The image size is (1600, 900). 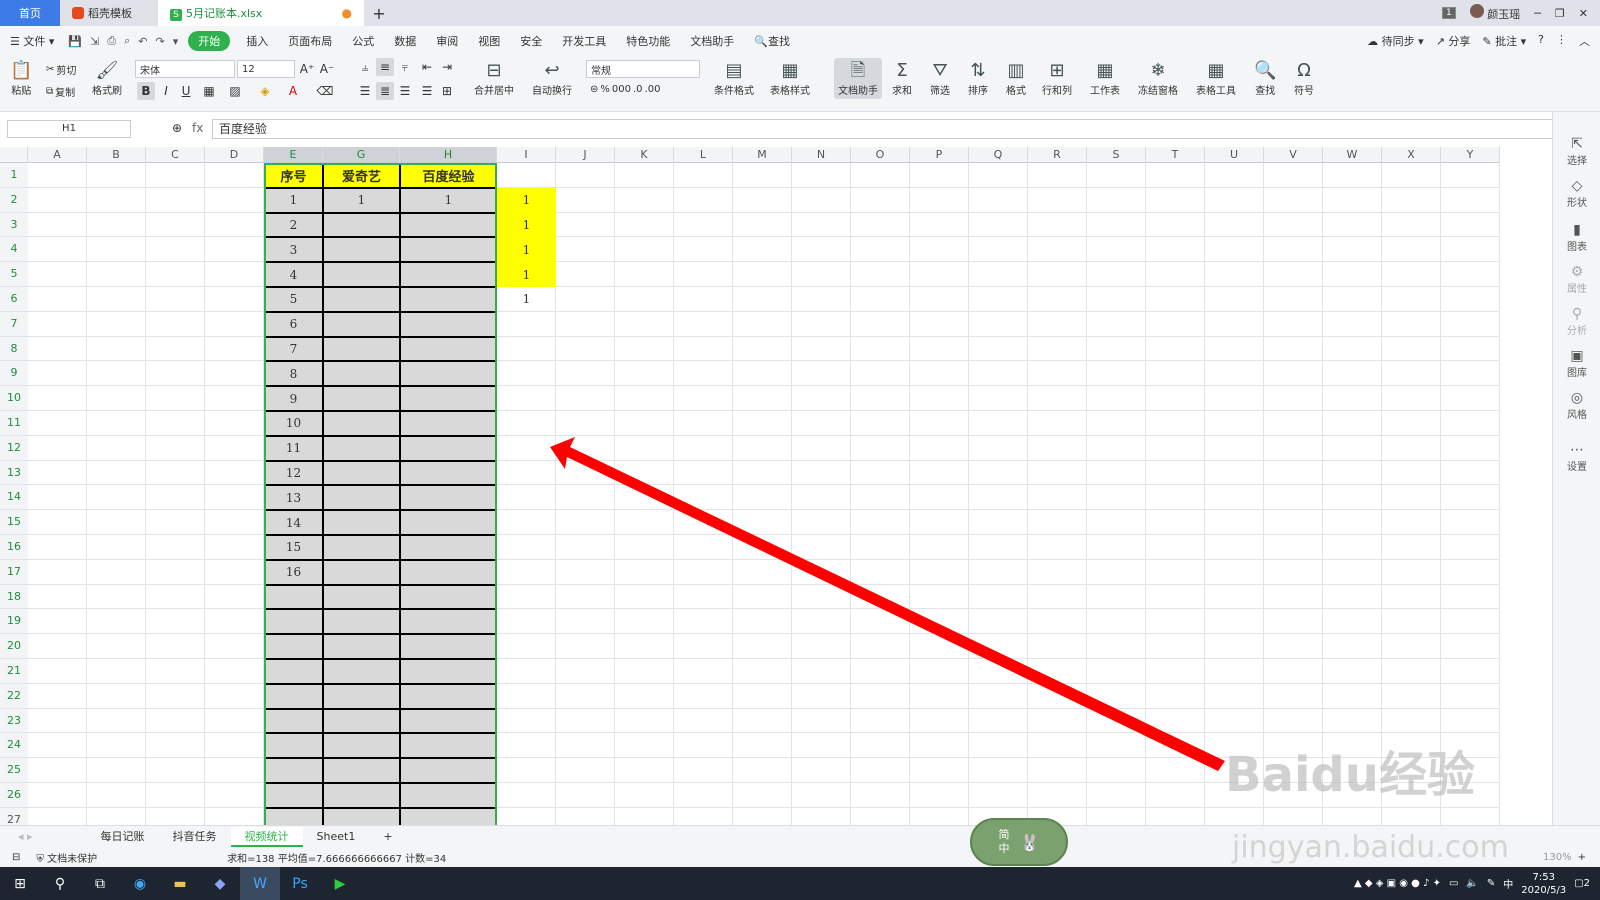 What do you see at coordinates (385, 67) in the screenshot?
I see `align-middle-icon: ≡` at bounding box center [385, 67].